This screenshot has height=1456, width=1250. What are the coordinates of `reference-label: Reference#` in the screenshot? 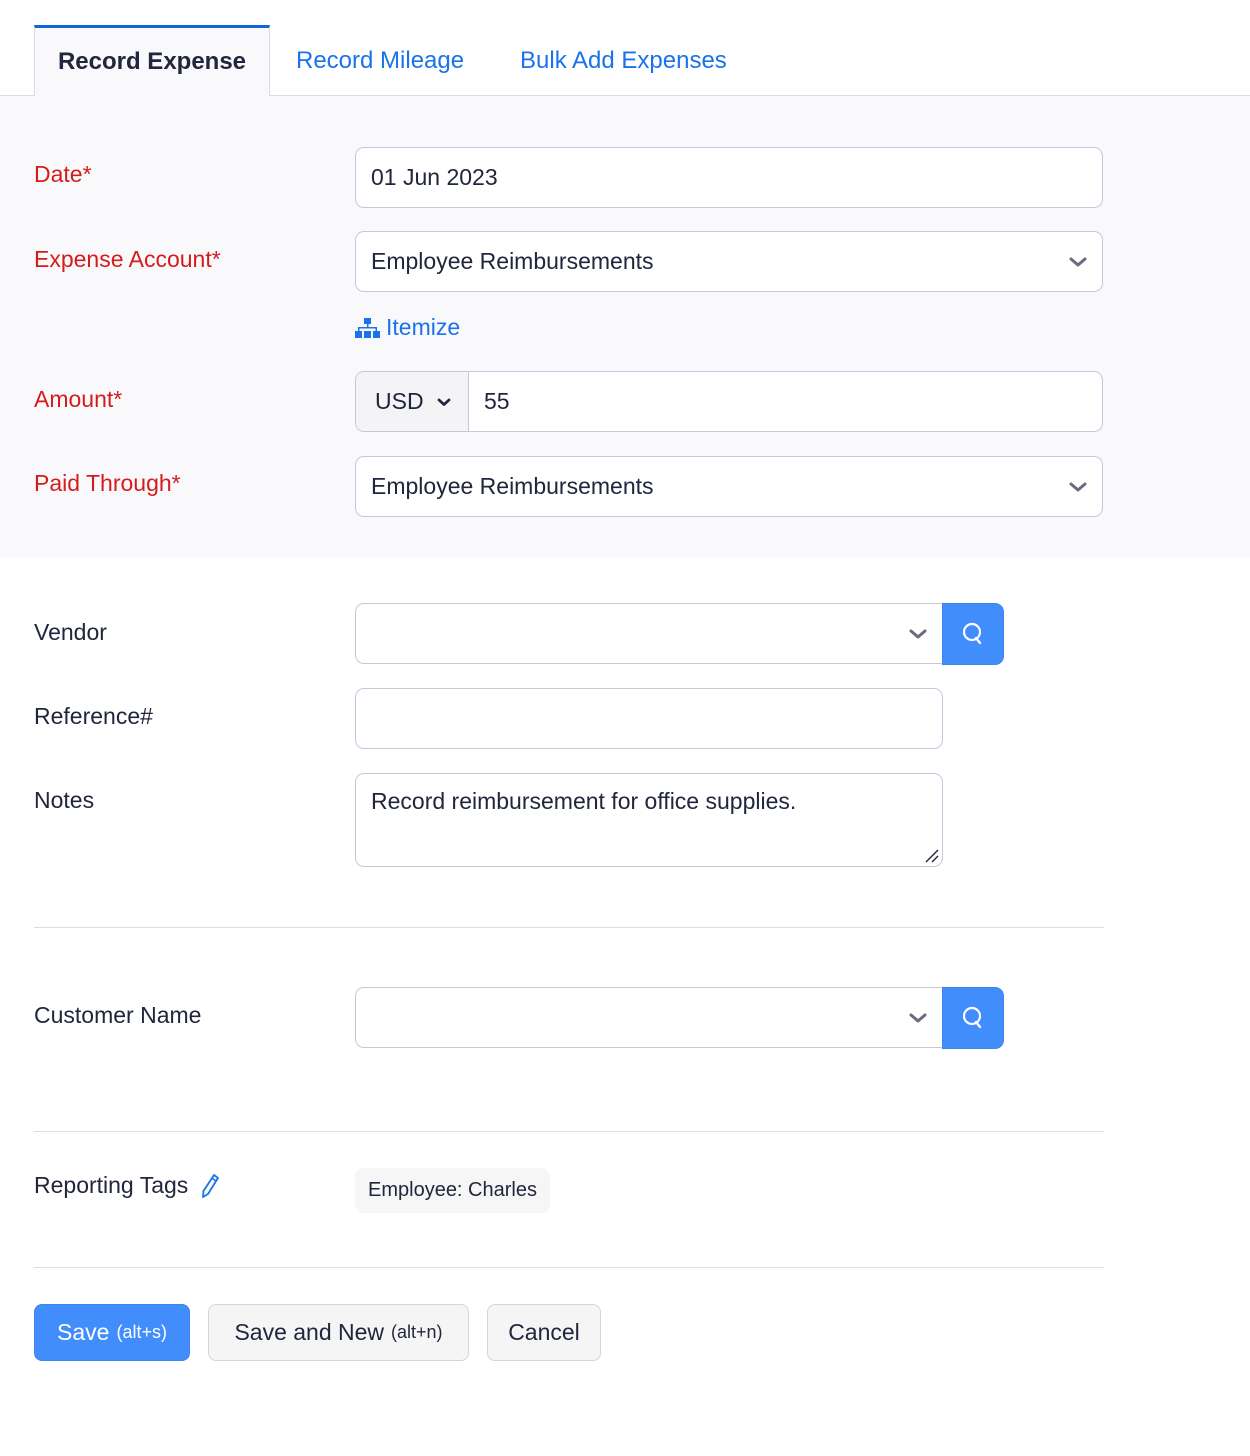 It's located at (93, 716).